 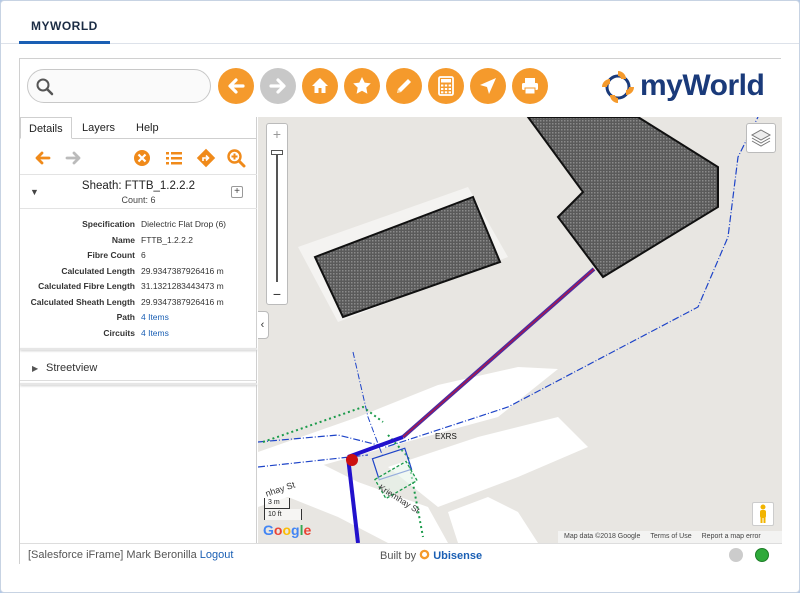 I want to click on back-icon, so click(x=236, y=86).